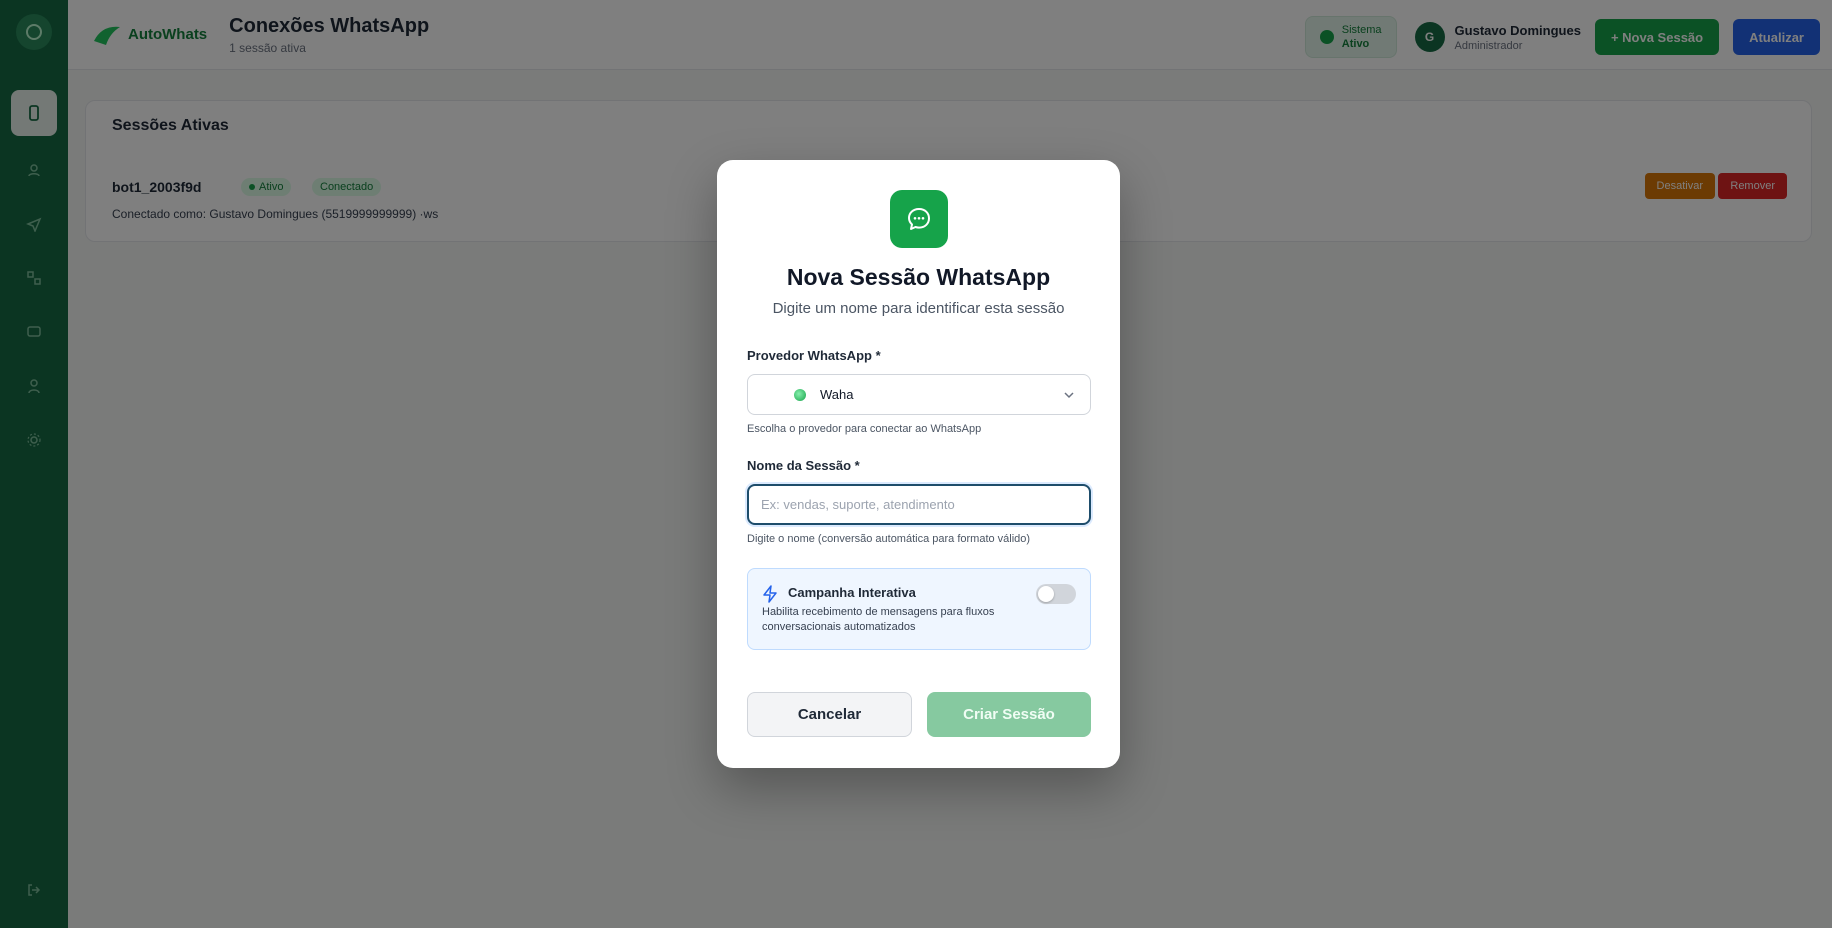 This screenshot has width=1832, height=928. Describe the element at coordinates (1046, 594) in the screenshot. I see `toggle-knob` at that location.